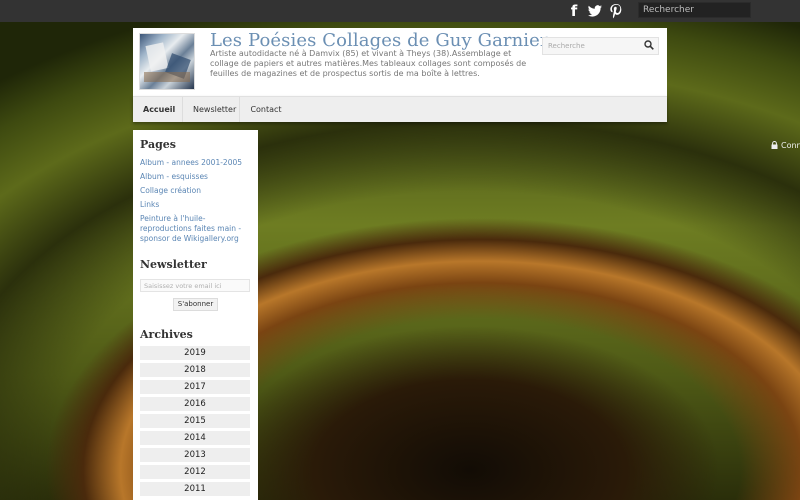  What do you see at coordinates (379, 40) in the screenshot?
I see `site-title: Les Poésies Collages de Guy Garnier` at bounding box center [379, 40].